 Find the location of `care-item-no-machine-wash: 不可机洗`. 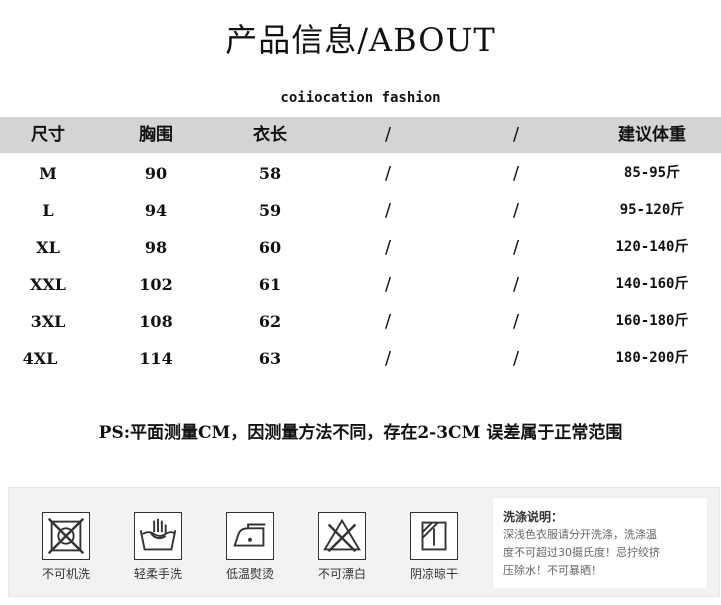

care-item-no-machine-wash: 不可机洗 is located at coordinates (66, 547).